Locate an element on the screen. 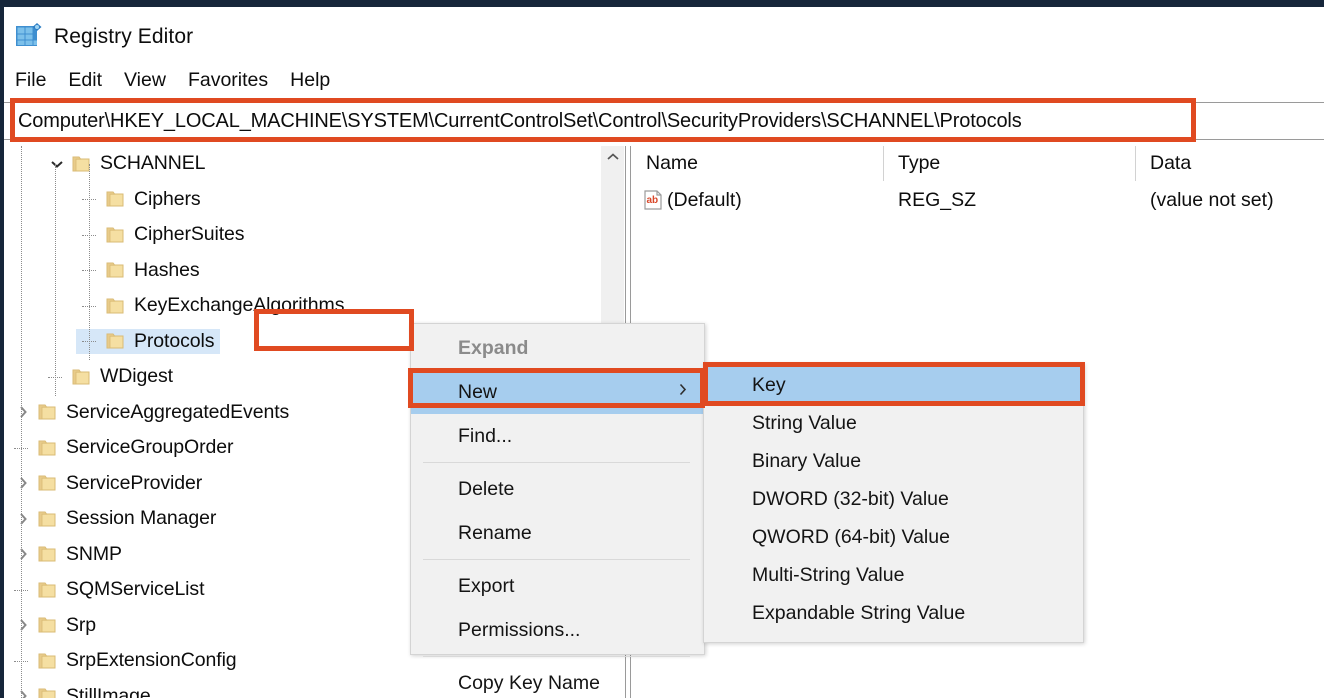 This screenshot has width=1324, height=698. tree-item-label: Protocols is located at coordinates (174, 340).